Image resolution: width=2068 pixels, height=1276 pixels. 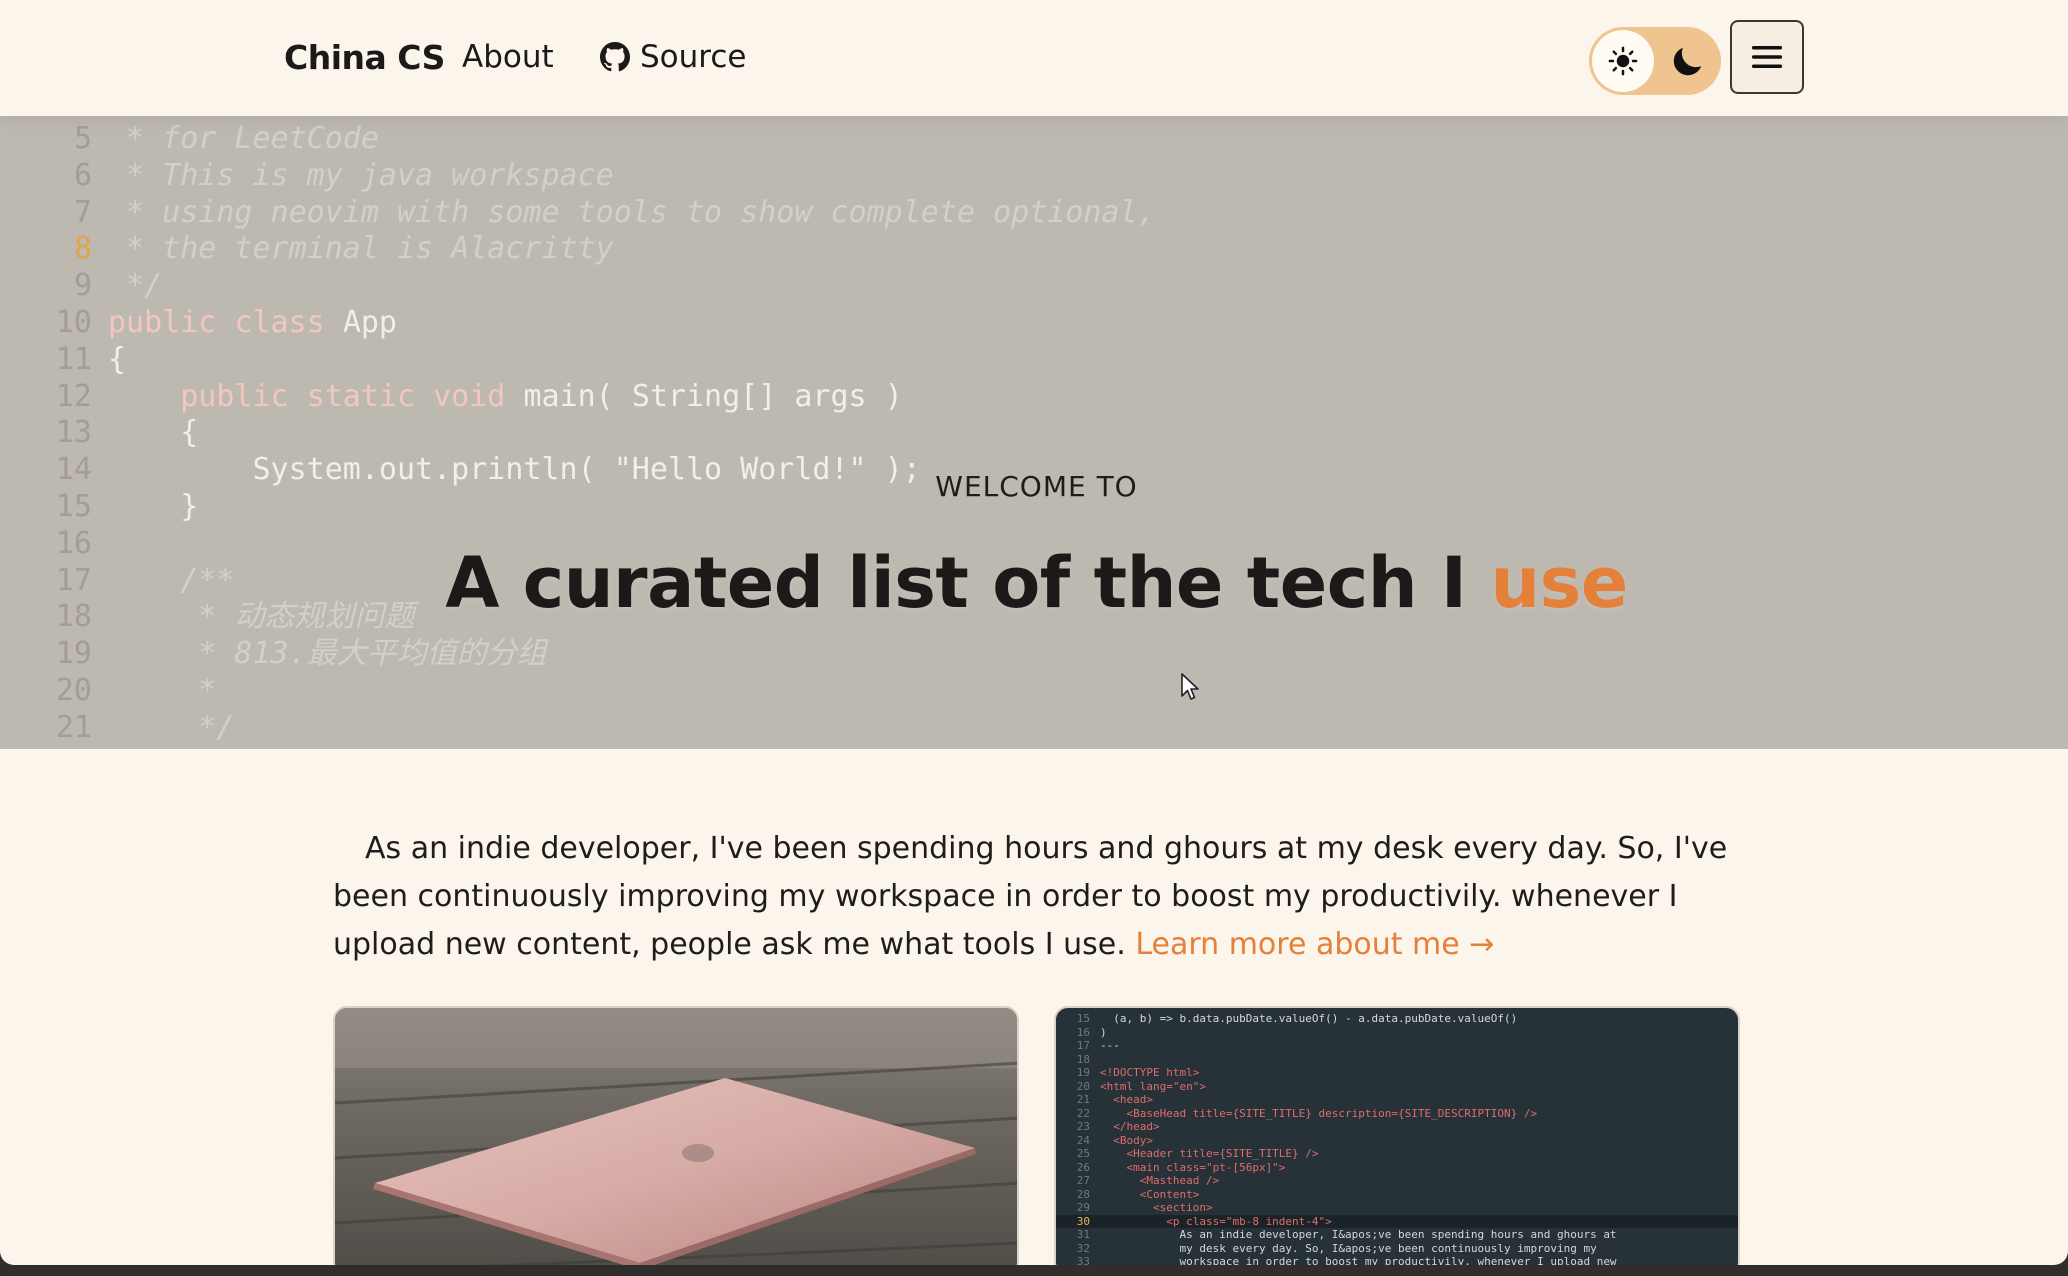 What do you see at coordinates (73, 654) in the screenshot?
I see `line-number: 19` at bounding box center [73, 654].